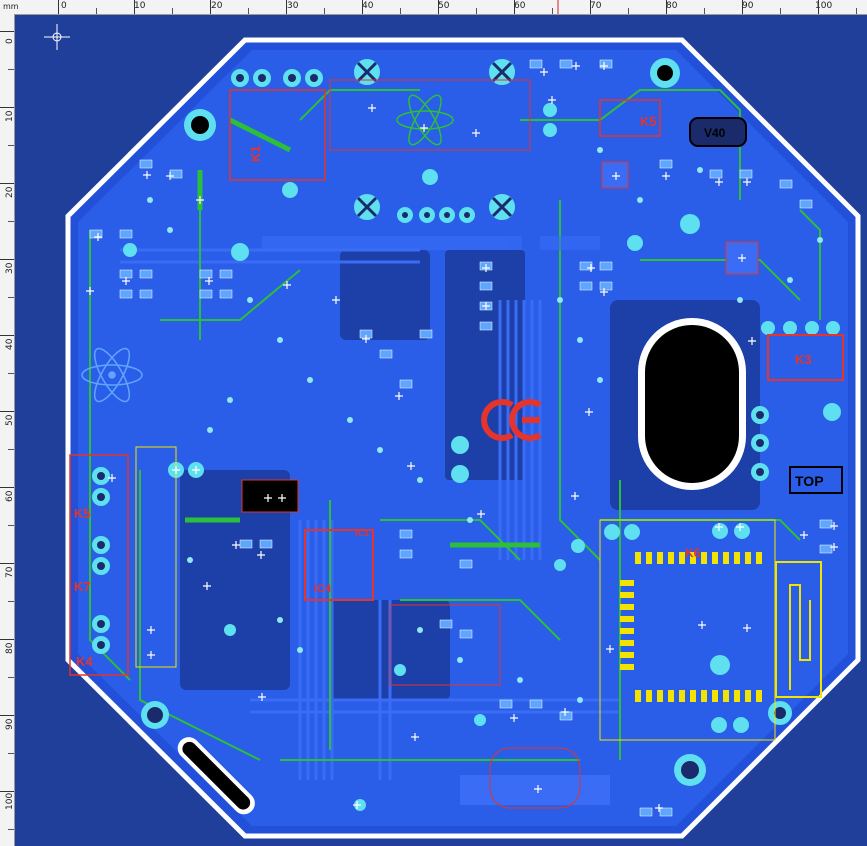 The height and width of the screenshot is (846, 867). What do you see at coordinates (457, 7) in the screenshot?
I see `ruler-x-ticks` at bounding box center [457, 7].